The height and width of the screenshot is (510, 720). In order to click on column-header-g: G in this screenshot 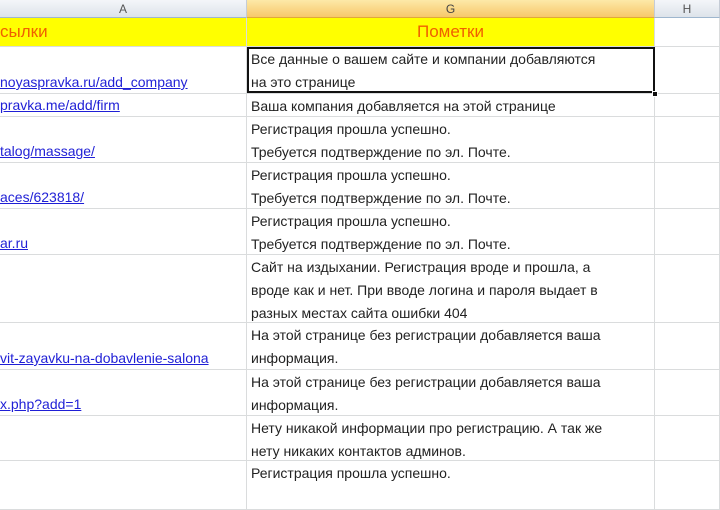, I will do `click(451, 9)`.